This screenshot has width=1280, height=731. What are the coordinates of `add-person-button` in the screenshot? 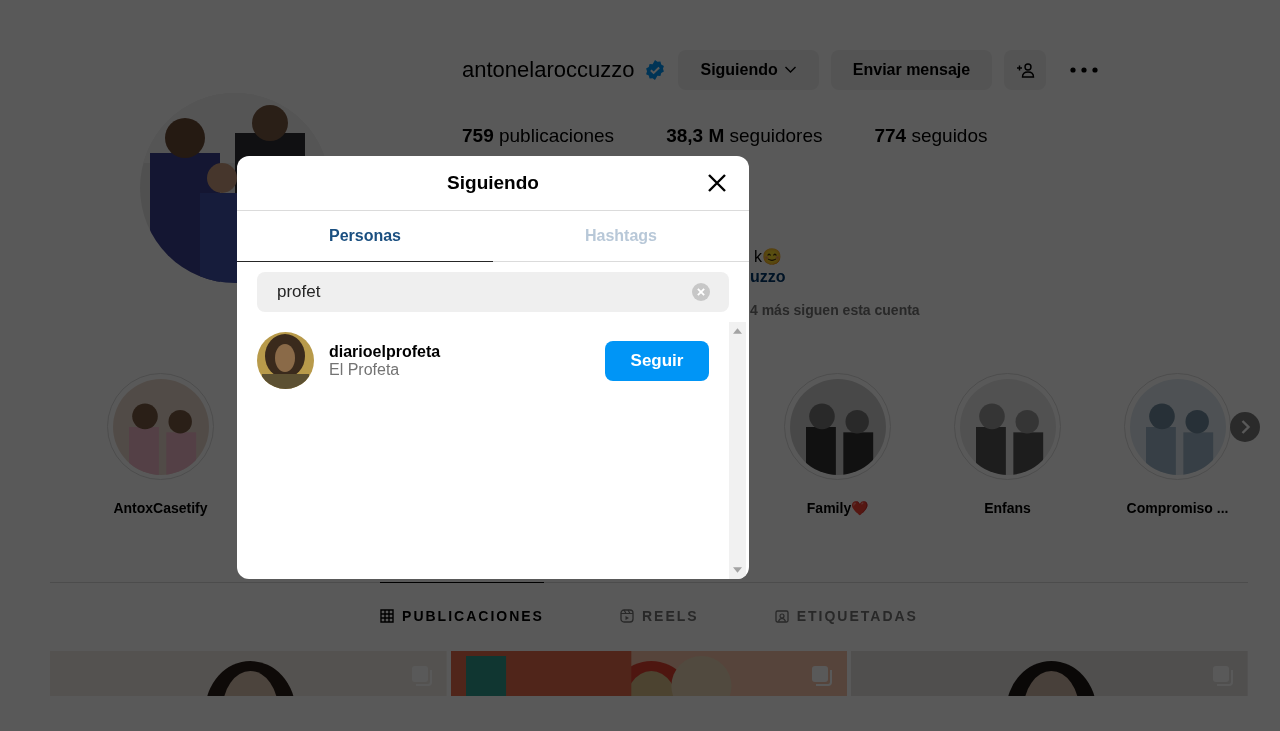 It's located at (1025, 70).